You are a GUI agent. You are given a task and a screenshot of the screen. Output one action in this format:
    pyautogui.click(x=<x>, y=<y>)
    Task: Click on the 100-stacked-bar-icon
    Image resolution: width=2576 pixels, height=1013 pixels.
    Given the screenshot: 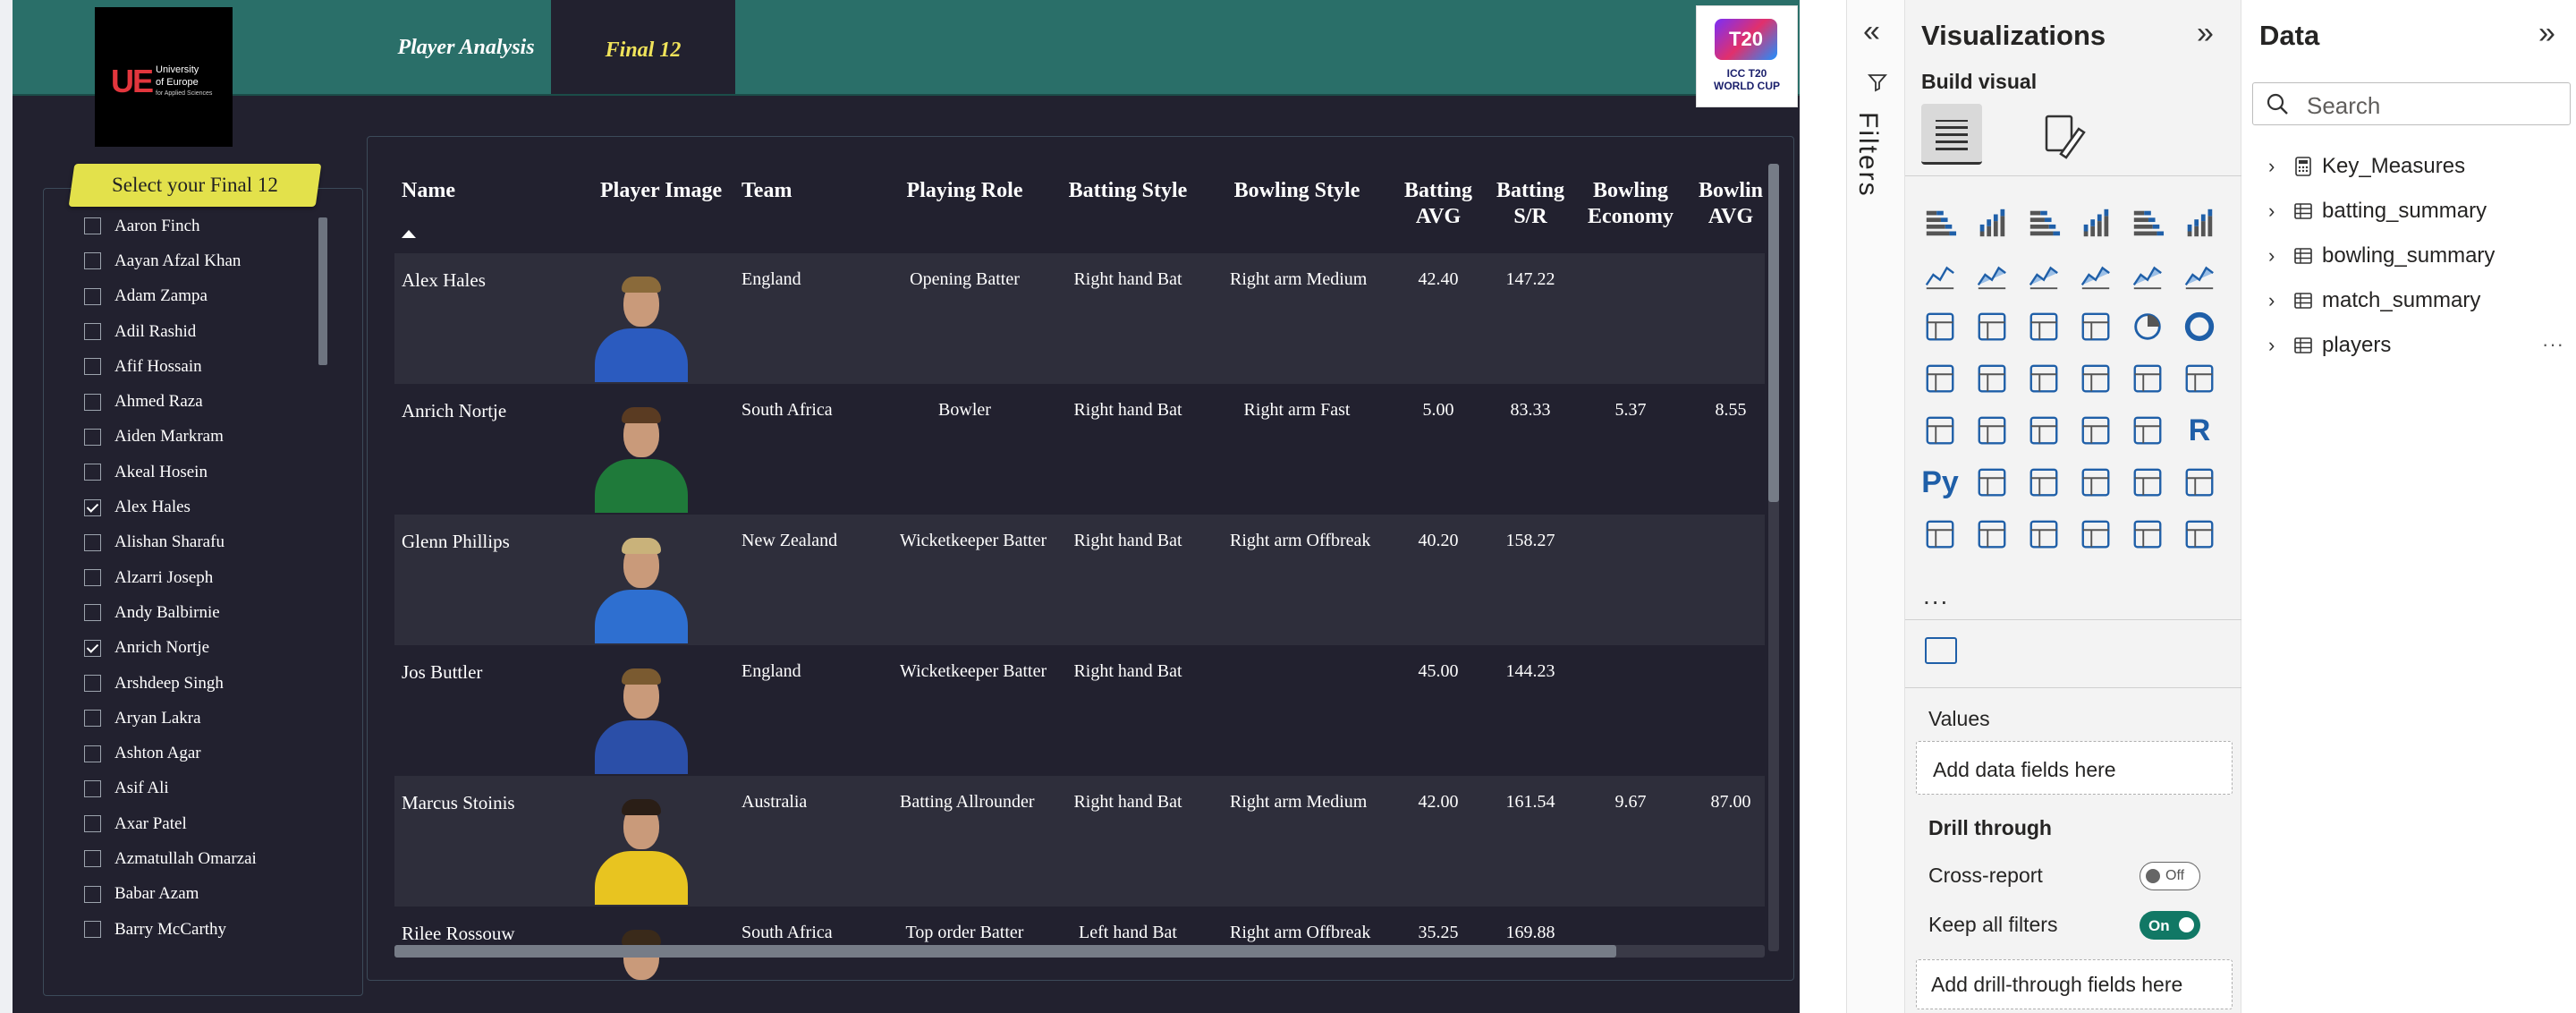 What is the action you would take?
    pyautogui.click(x=2147, y=222)
    